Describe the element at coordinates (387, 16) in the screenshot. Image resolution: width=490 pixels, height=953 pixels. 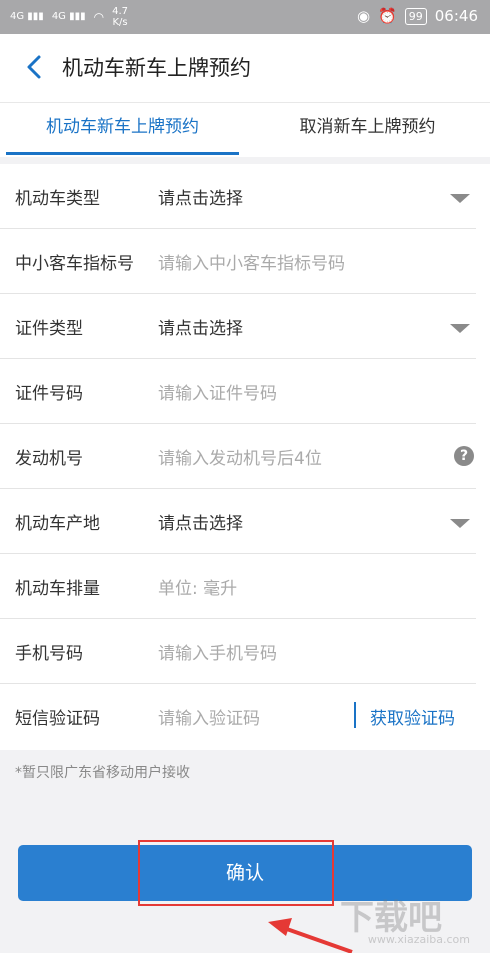
I see `alarm-icon: ⏰` at that location.